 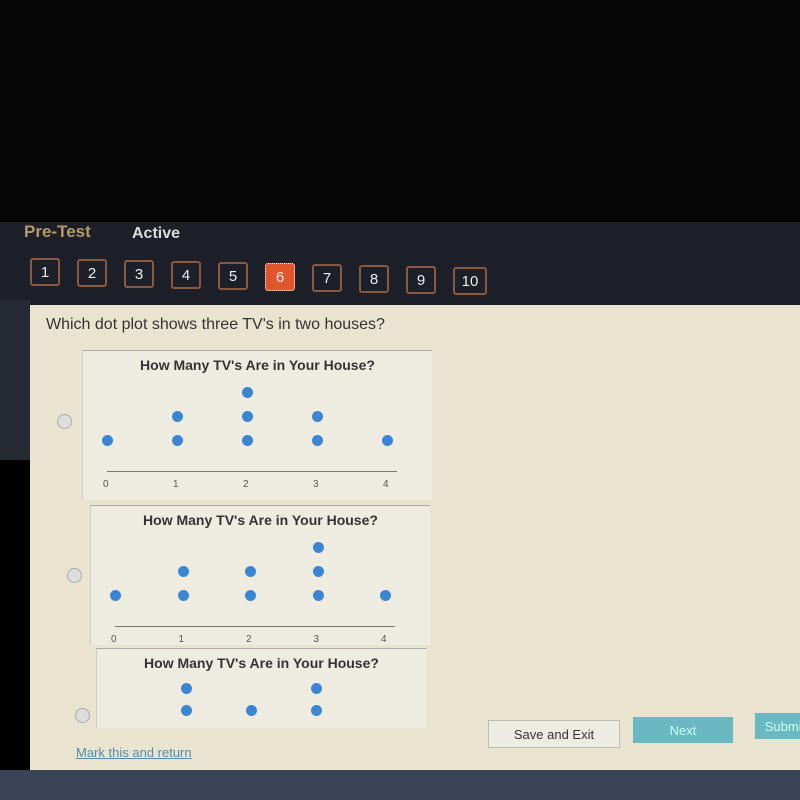 What do you see at coordinates (400, 267) in the screenshot?
I see `header-bar` at bounding box center [400, 267].